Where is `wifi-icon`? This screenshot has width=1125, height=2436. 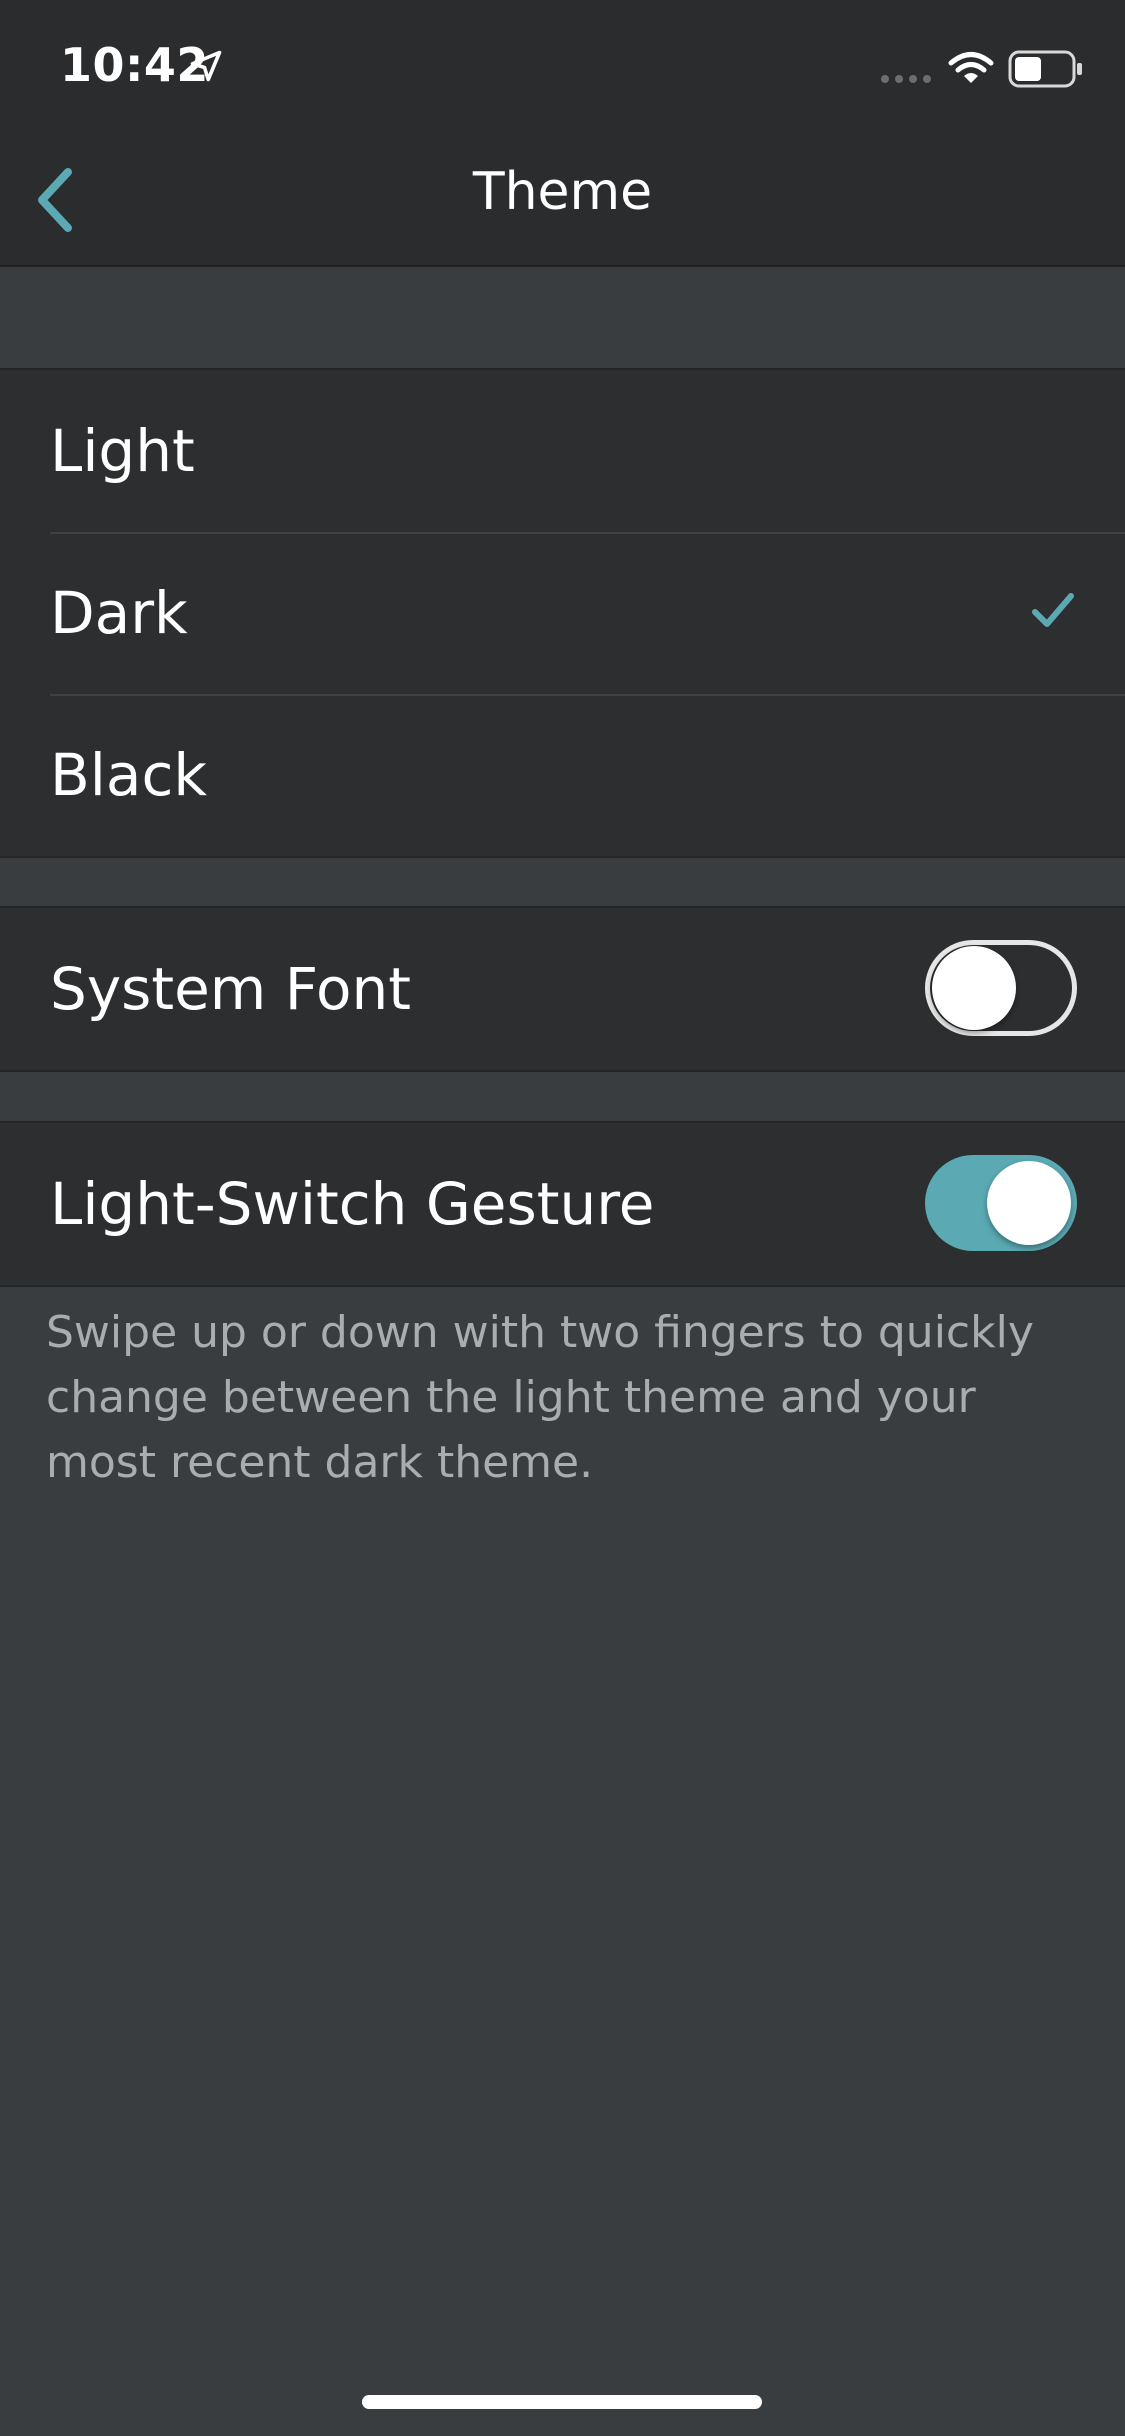 wifi-icon is located at coordinates (971, 67).